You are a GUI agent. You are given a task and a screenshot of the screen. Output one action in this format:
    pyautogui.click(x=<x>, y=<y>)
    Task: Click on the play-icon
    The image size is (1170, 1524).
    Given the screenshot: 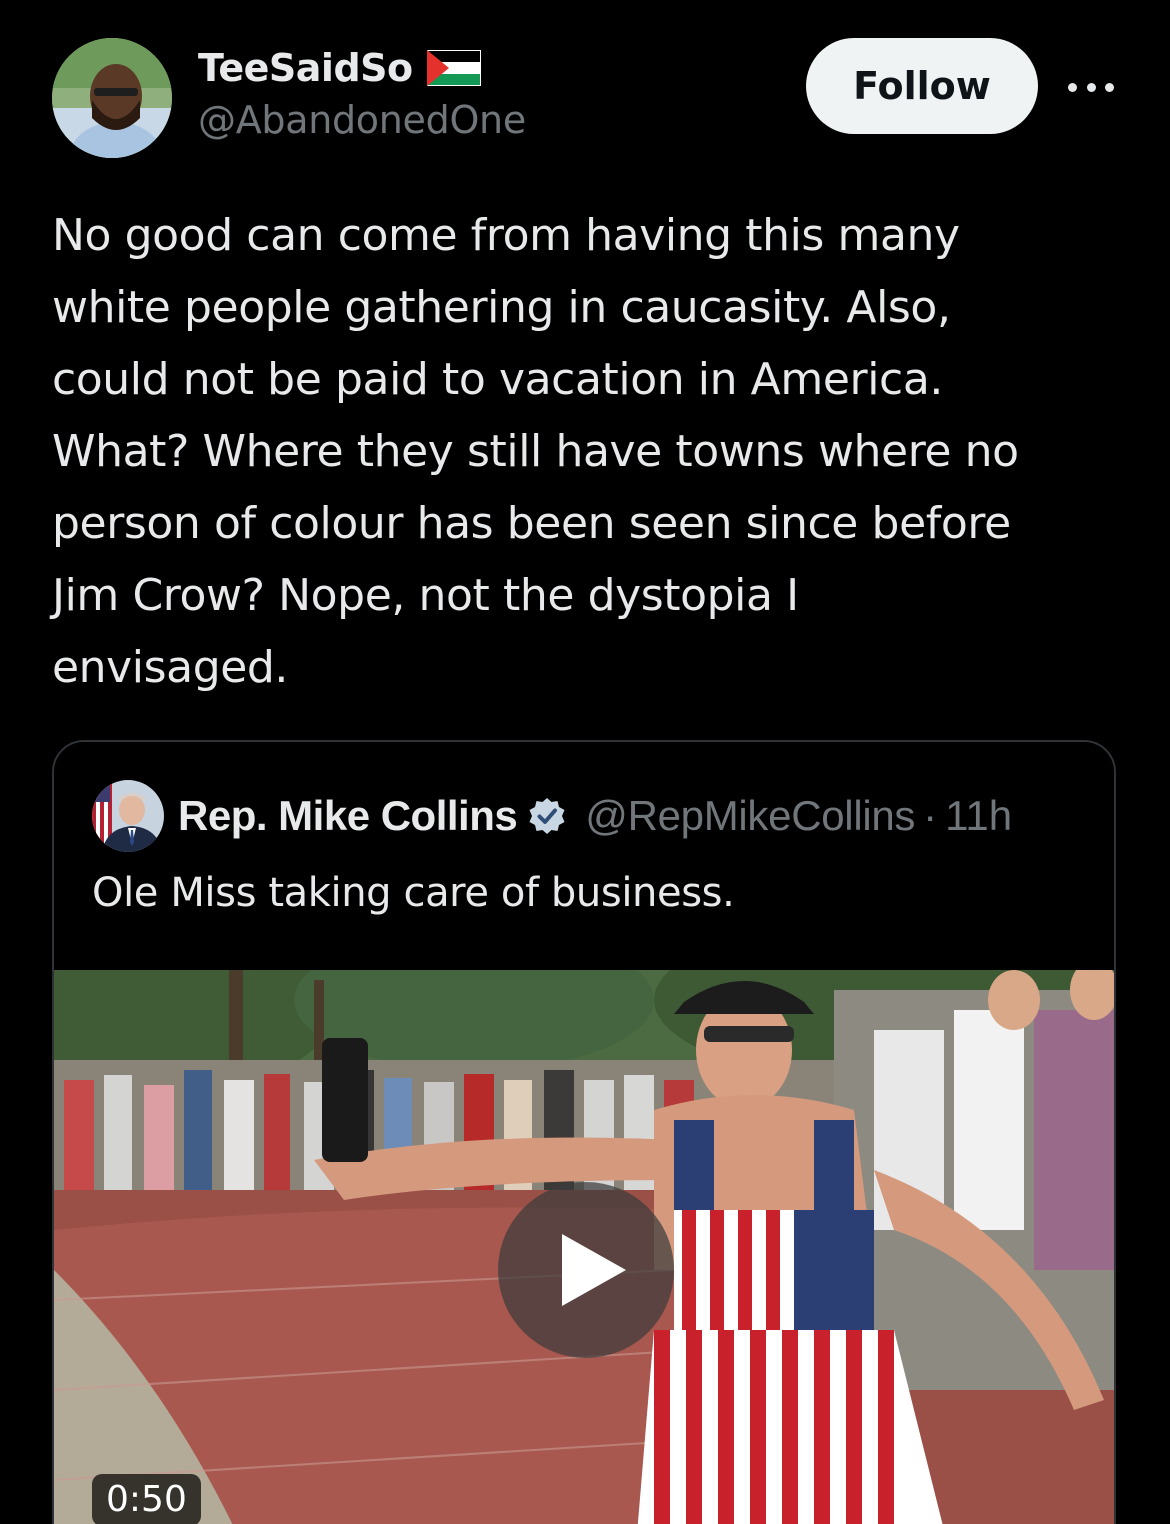 What is the action you would take?
    pyautogui.click(x=594, y=1270)
    